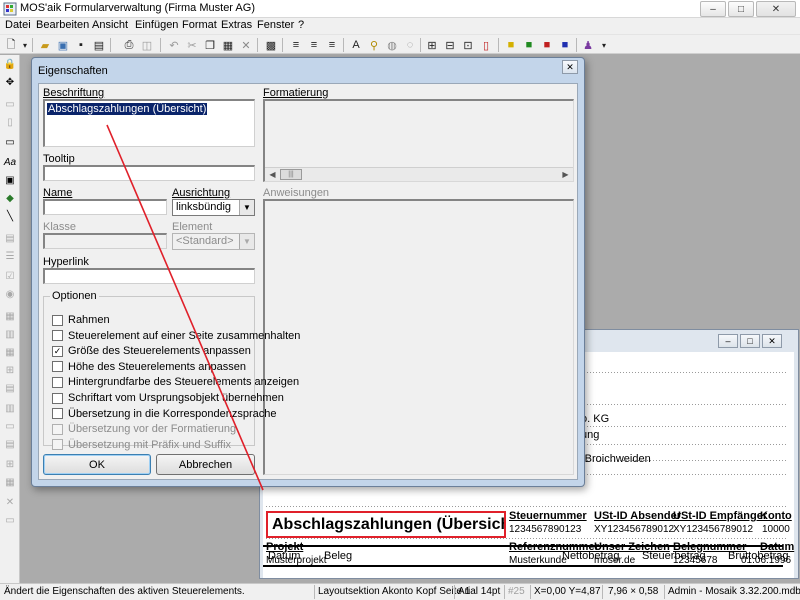  Describe the element at coordinates (10, 142) in the screenshot. I see `rectangle-tool-icon: ▭` at that location.